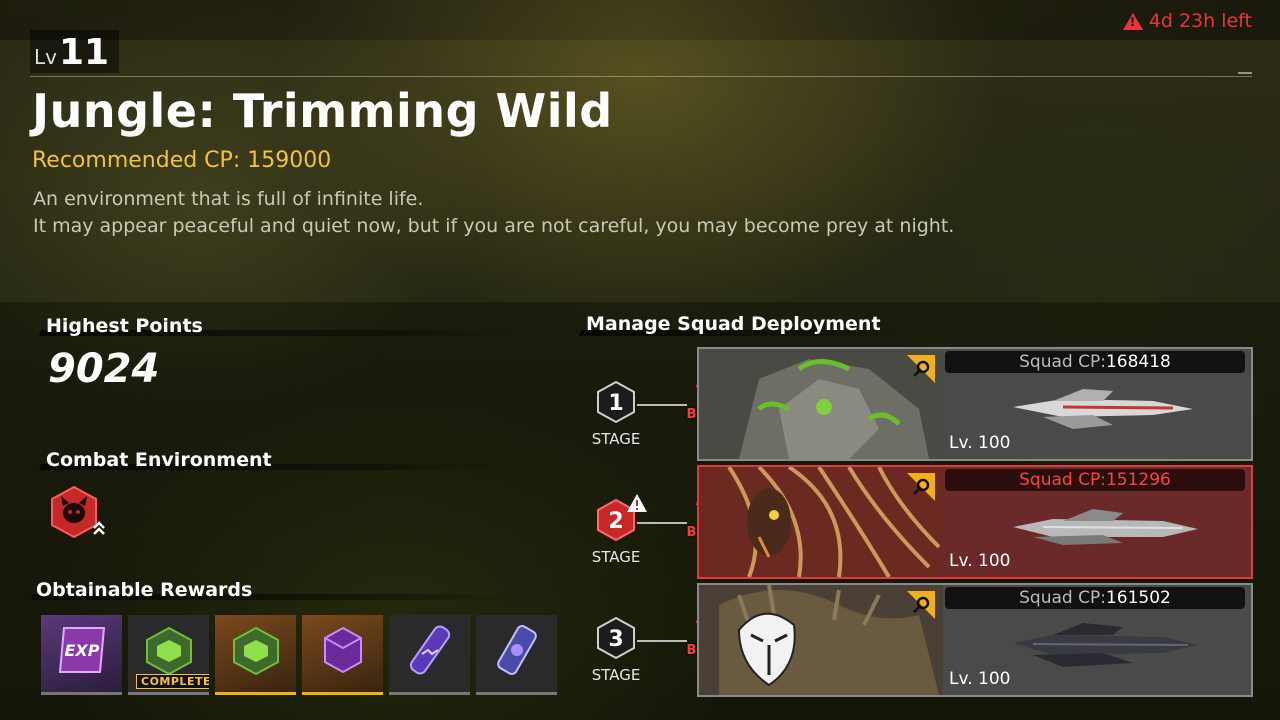 The width and height of the screenshot is (1280, 720). I want to click on warning-icon: !, so click(1132, 21).